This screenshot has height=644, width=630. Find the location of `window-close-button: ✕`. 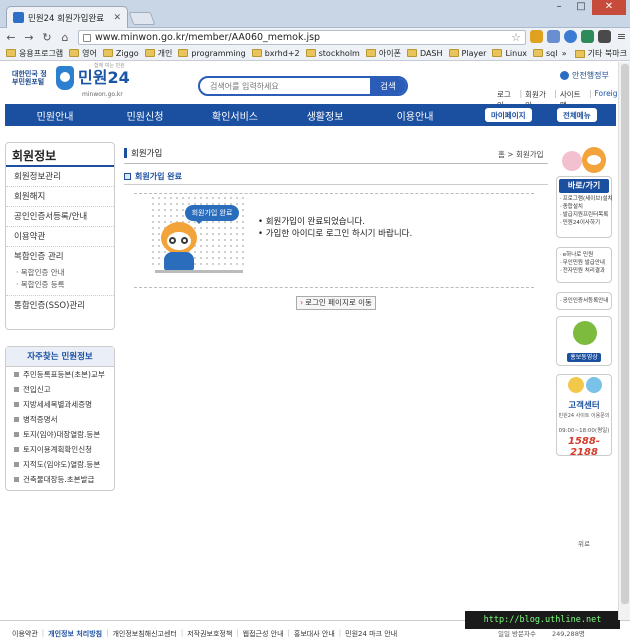

window-close-button: ✕ is located at coordinates (609, 7).